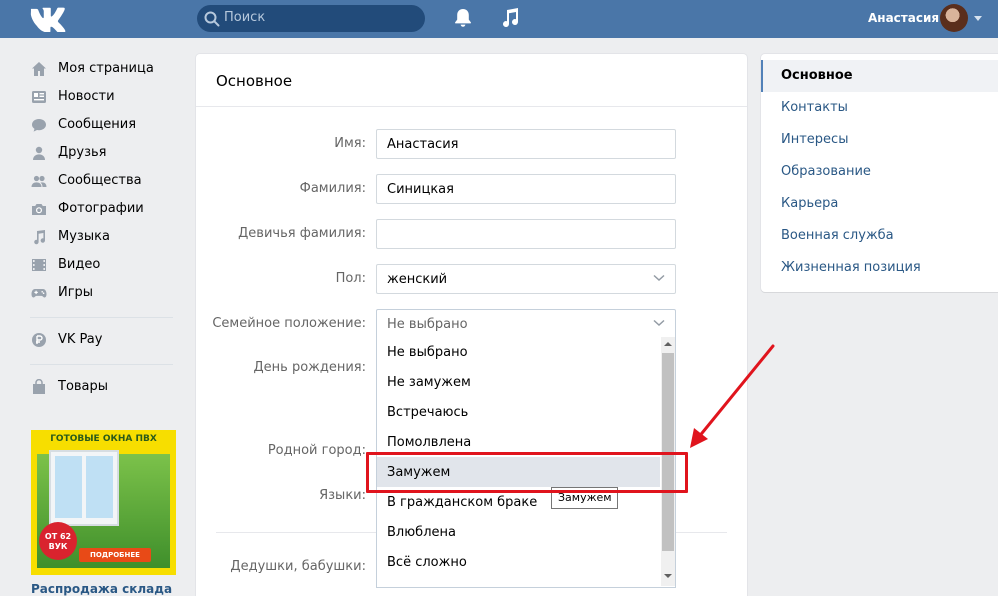 The height and width of the screenshot is (596, 998). What do you see at coordinates (39, 209) in the screenshot?
I see `camera-icon` at bounding box center [39, 209].